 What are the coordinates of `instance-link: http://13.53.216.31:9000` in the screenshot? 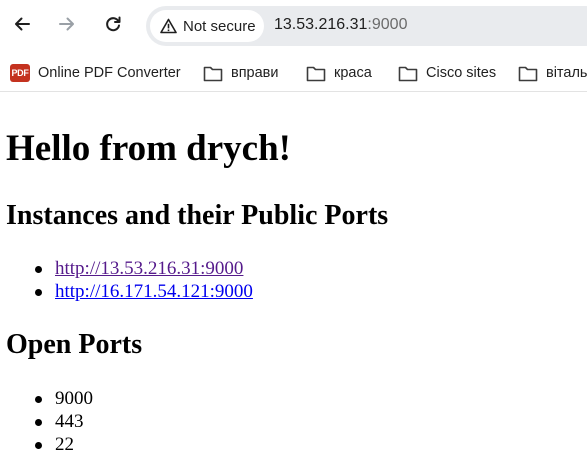 It's located at (149, 268).